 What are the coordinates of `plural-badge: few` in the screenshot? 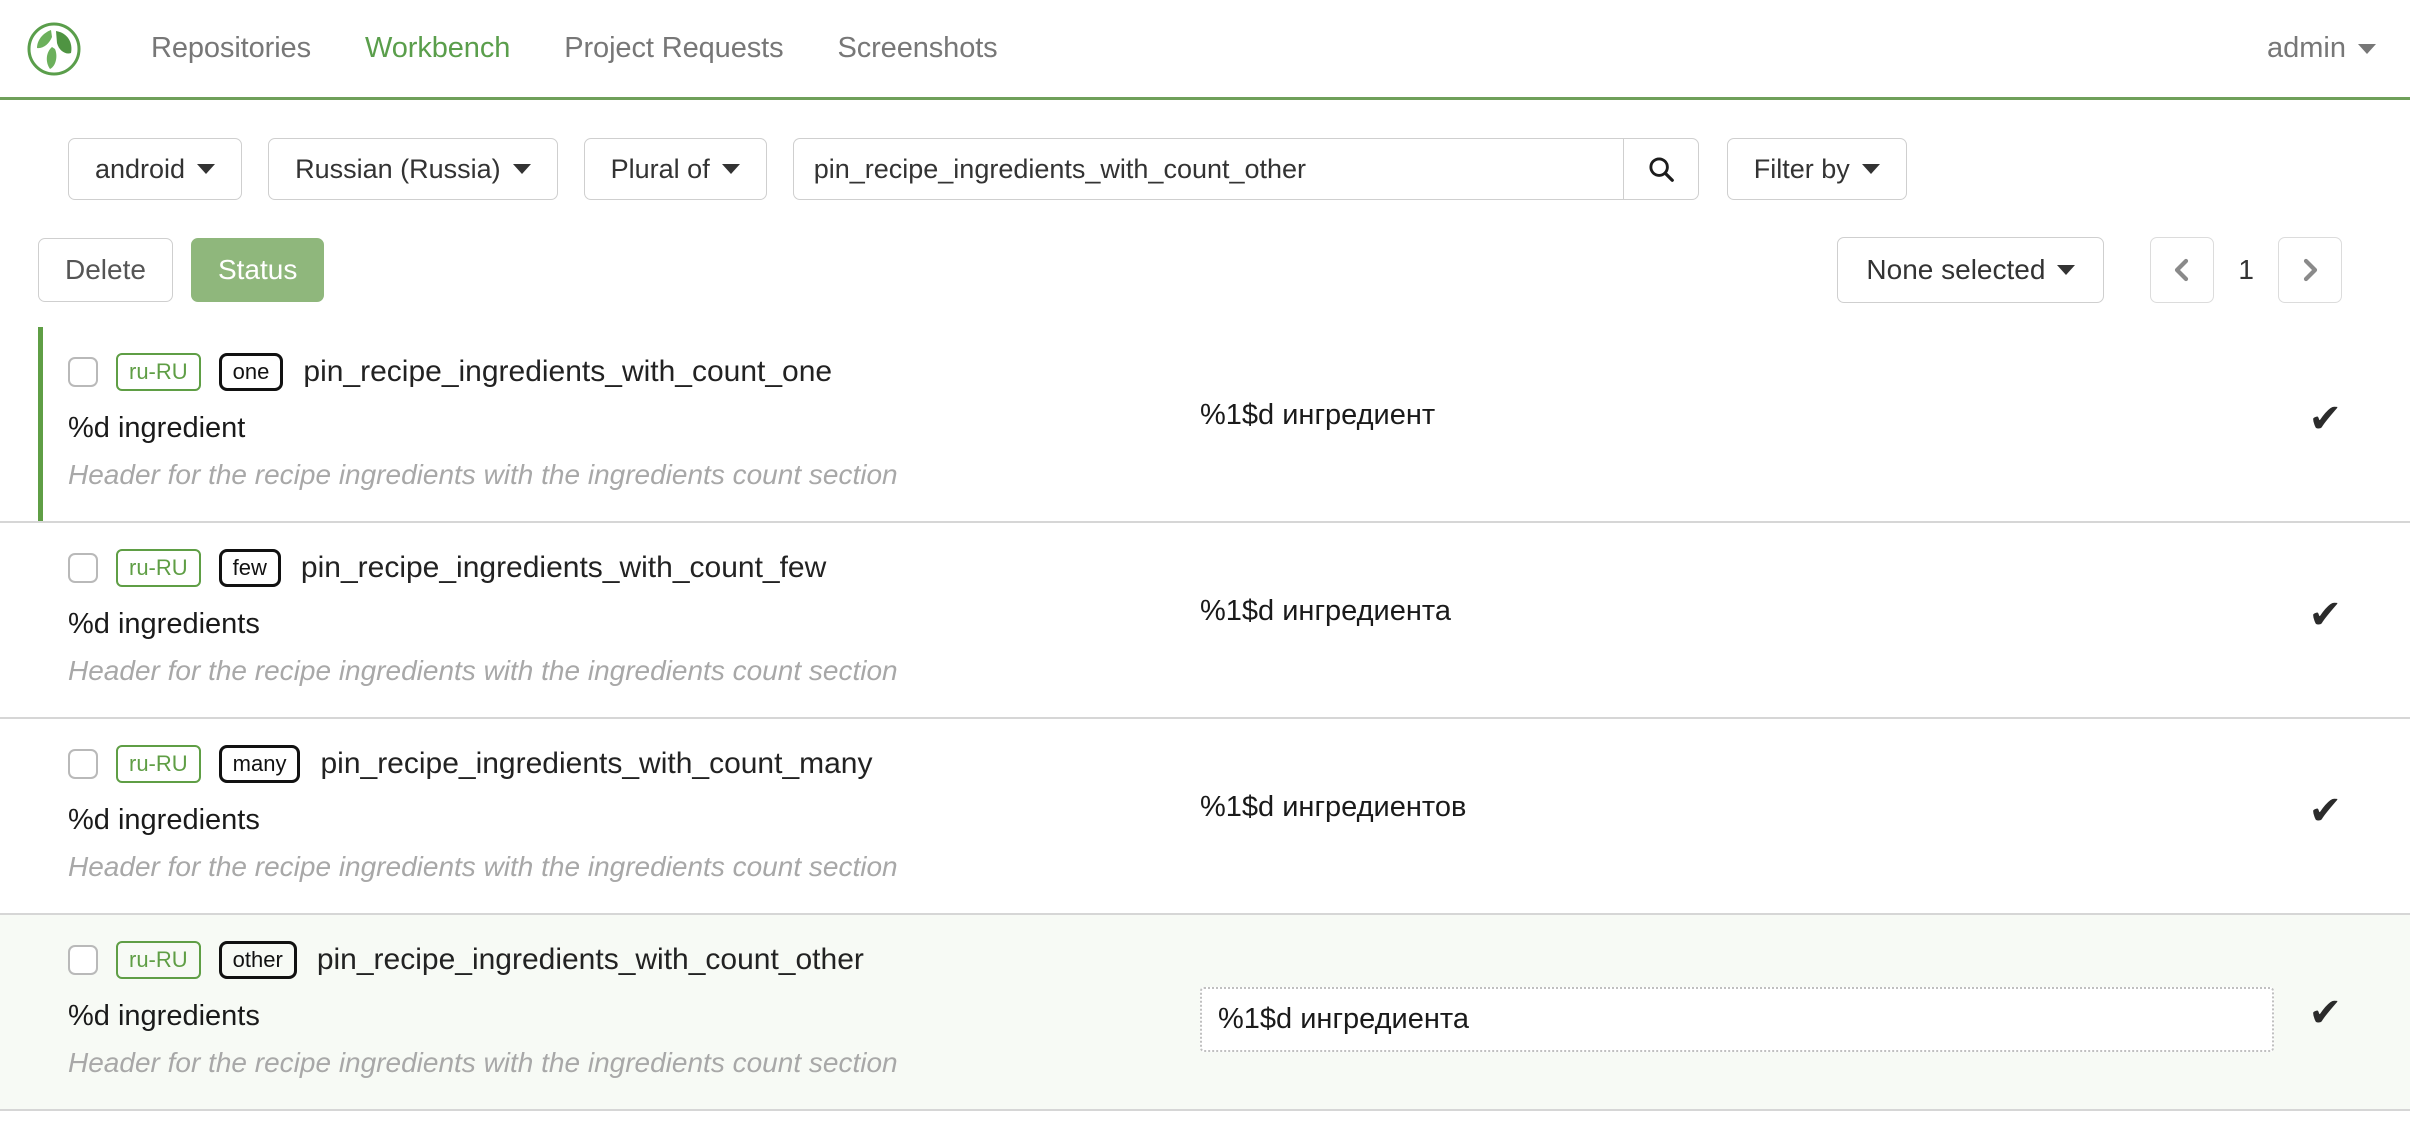 It's located at (249, 568).